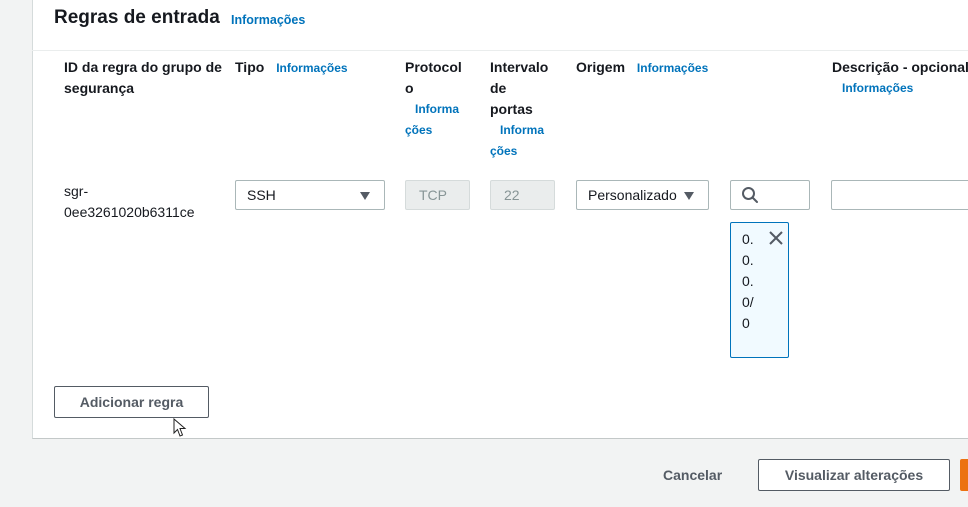 The height and width of the screenshot is (507, 968). Describe the element at coordinates (964, 475) in the screenshot. I see `save-rules-button` at that location.